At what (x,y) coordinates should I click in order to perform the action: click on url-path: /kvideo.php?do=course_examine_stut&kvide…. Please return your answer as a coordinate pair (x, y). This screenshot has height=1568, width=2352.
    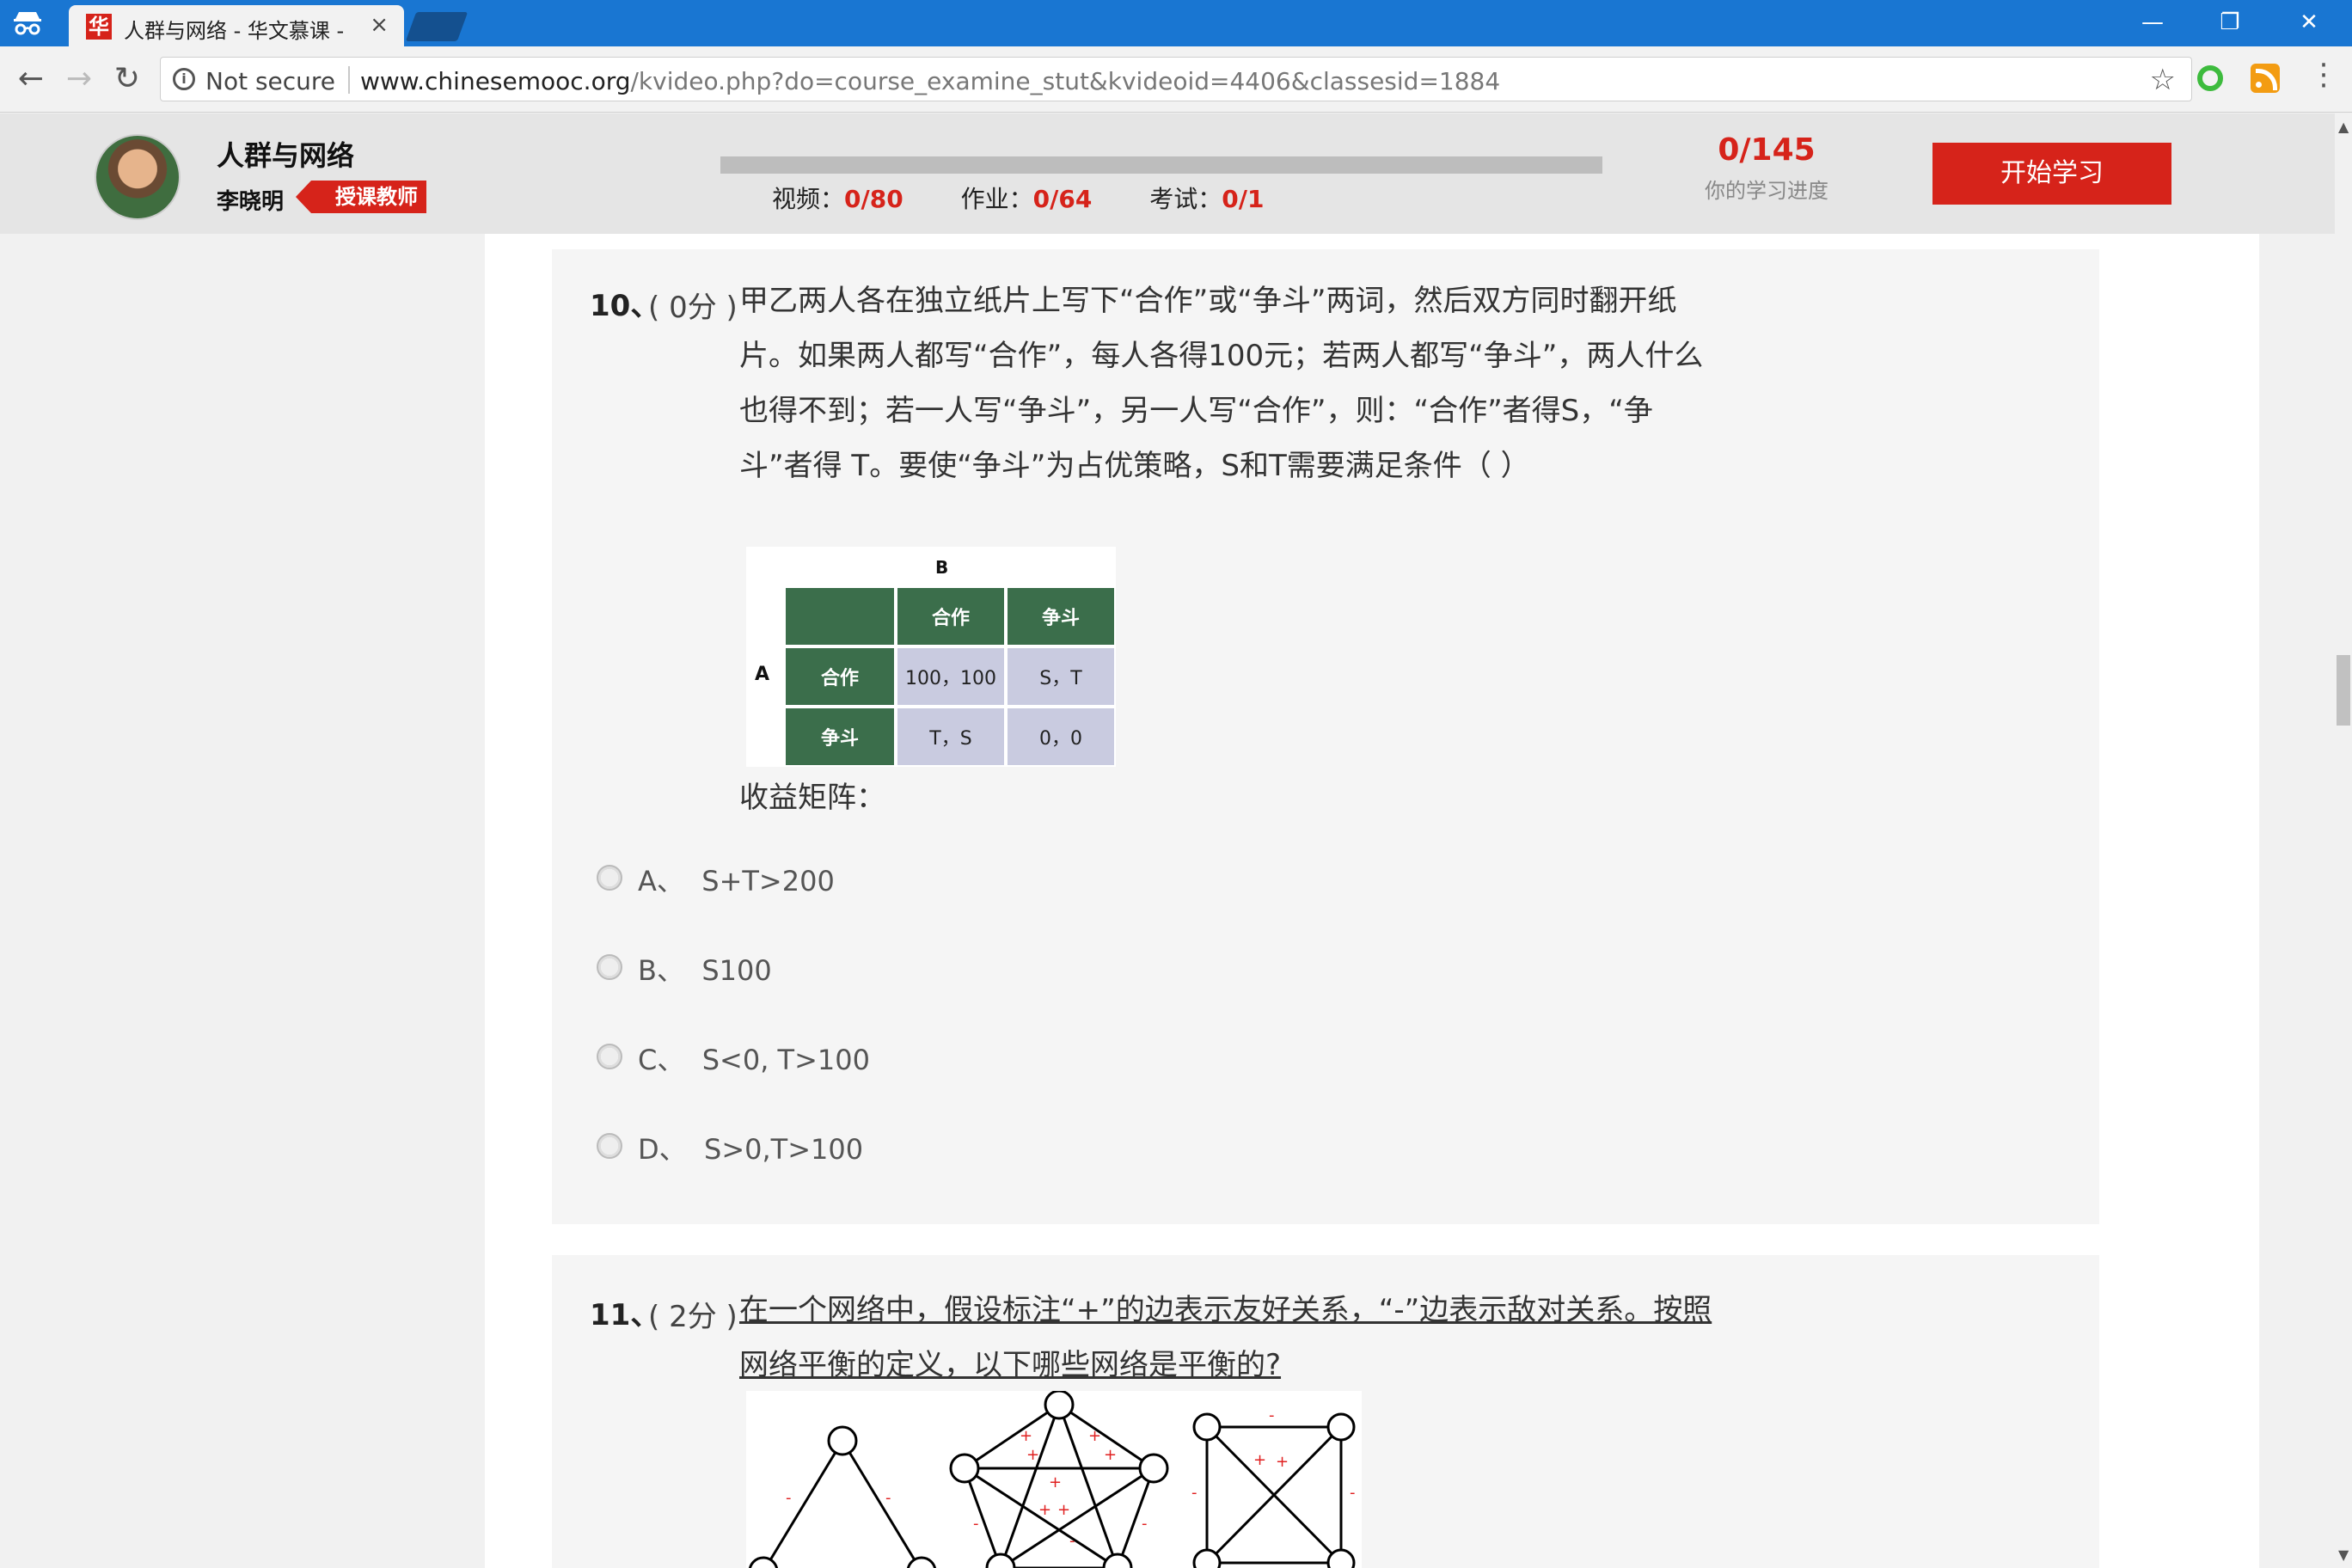
    Looking at the image, I should click on (1065, 81).